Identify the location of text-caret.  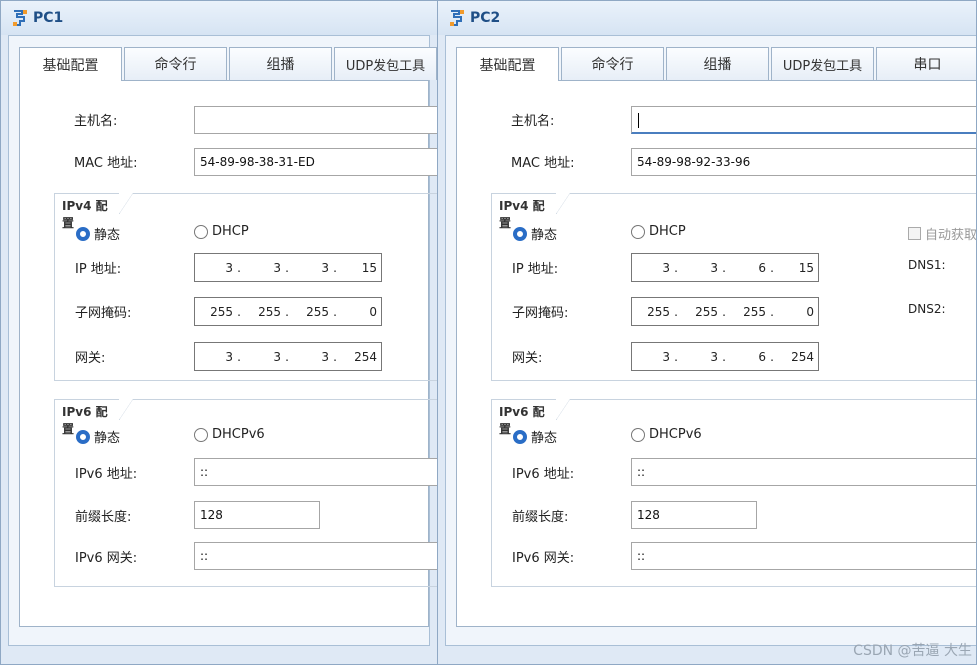
(638, 120).